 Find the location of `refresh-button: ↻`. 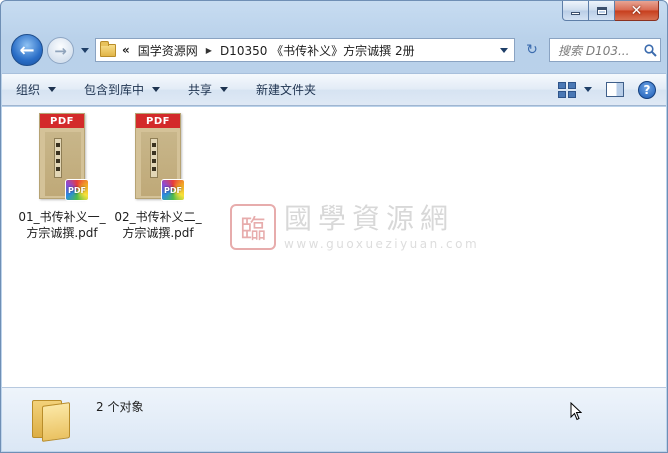

refresh-button: ↻ is located at coordinates (532, 50).